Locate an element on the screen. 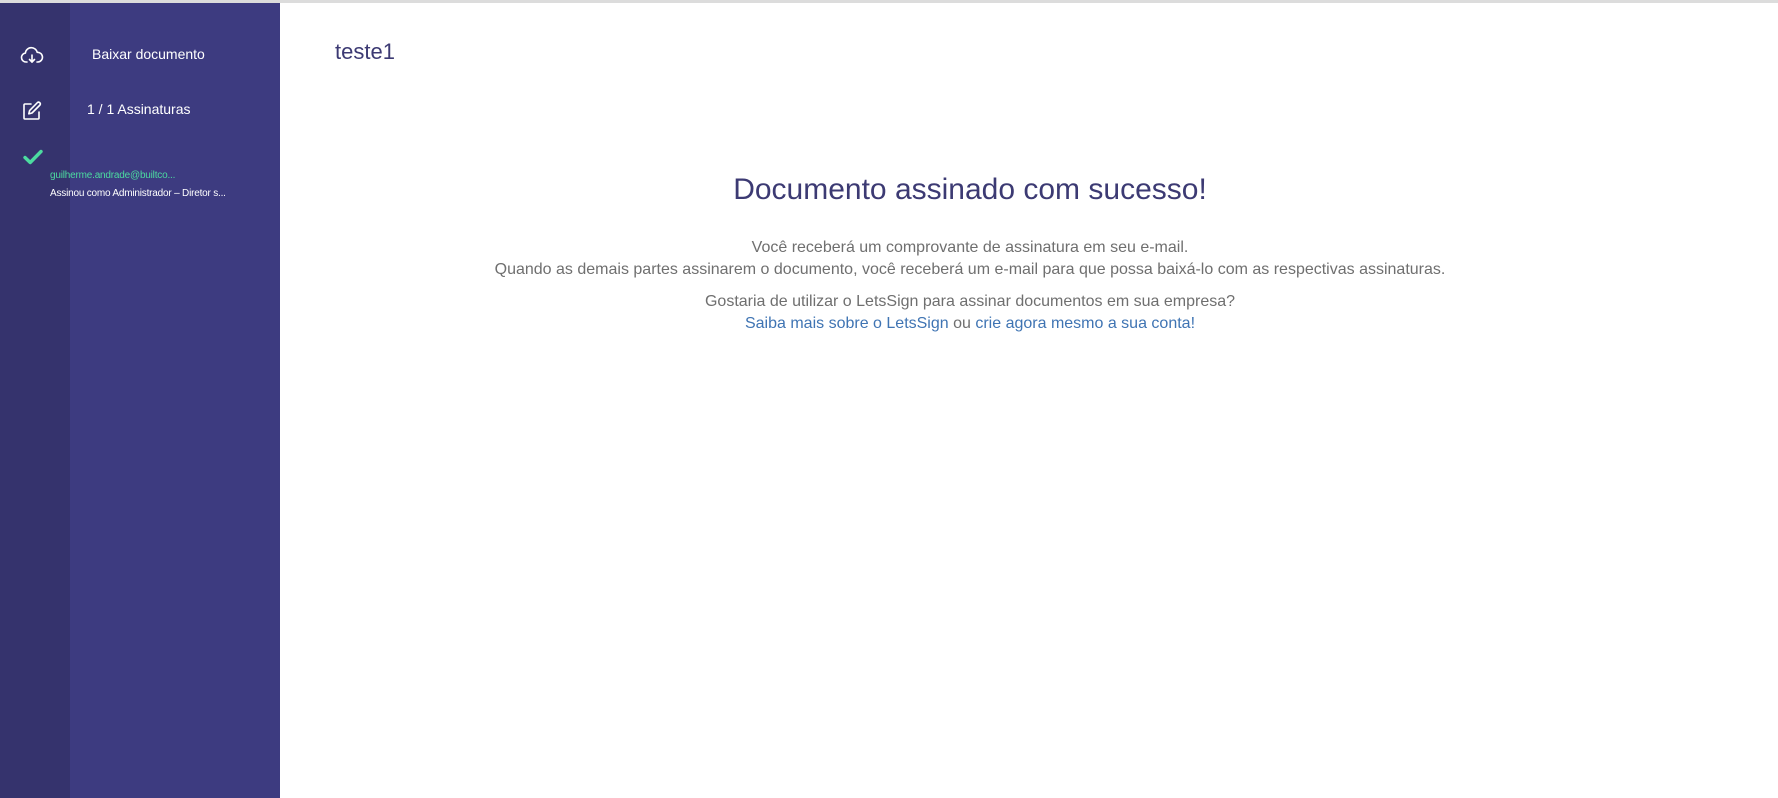 This screenshot has width=1778, height=798. signatures-button: 1 / 1 Assinaturas is located at coordinates (140, 110).